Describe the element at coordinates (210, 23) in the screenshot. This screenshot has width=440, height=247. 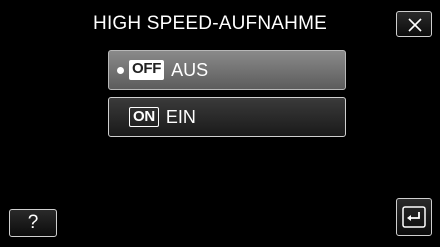
I see `page-title: HIGH SPEED-AUFNAHME` at that location.